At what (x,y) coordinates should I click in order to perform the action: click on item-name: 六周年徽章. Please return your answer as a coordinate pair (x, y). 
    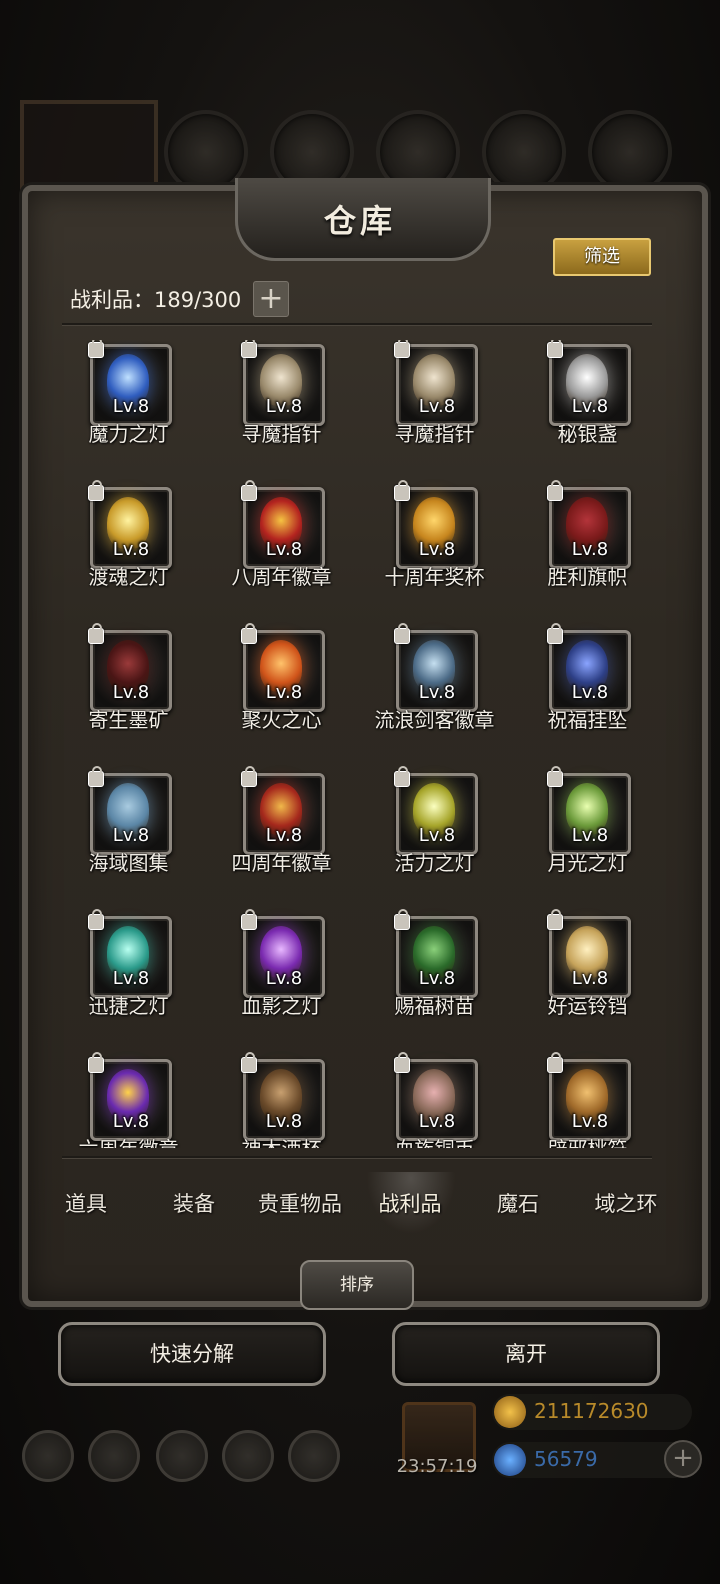
    Looking at the image, I should click on (128, 1140).